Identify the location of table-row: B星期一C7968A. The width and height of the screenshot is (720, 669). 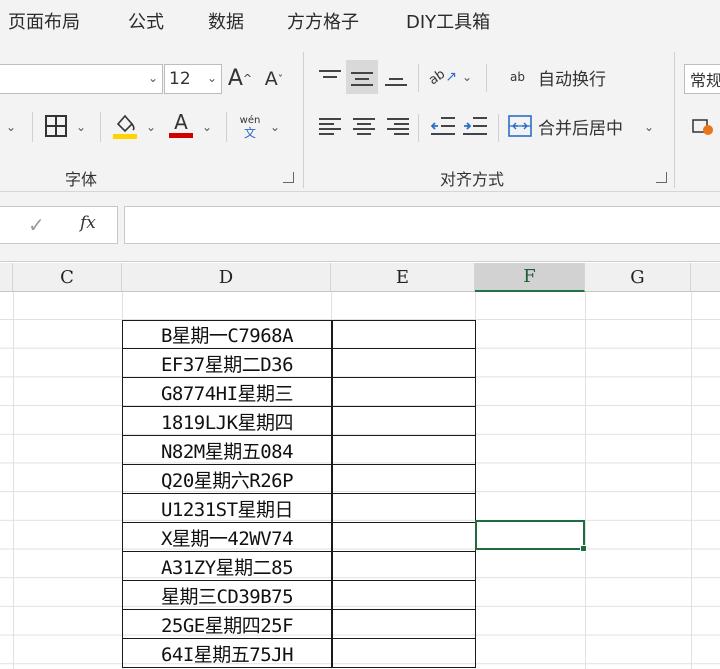
(299, 334).